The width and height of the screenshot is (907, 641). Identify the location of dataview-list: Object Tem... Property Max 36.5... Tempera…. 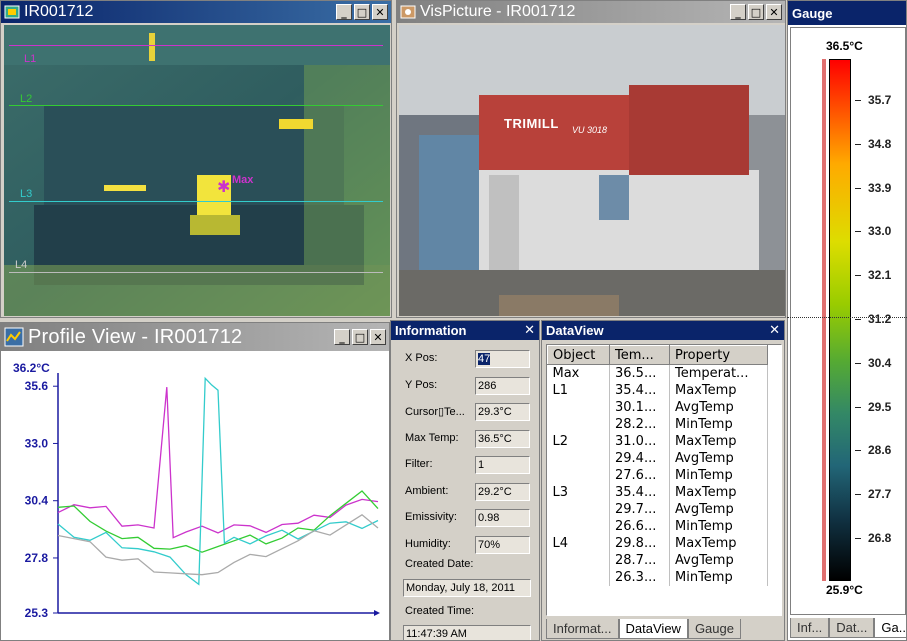
(664, 480).